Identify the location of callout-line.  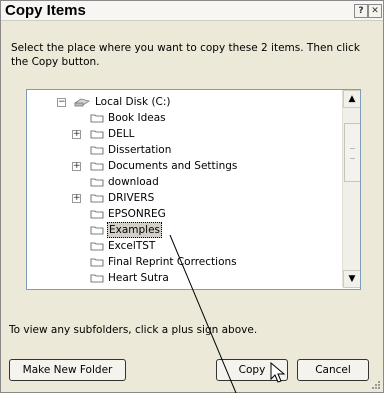
(203, 313).